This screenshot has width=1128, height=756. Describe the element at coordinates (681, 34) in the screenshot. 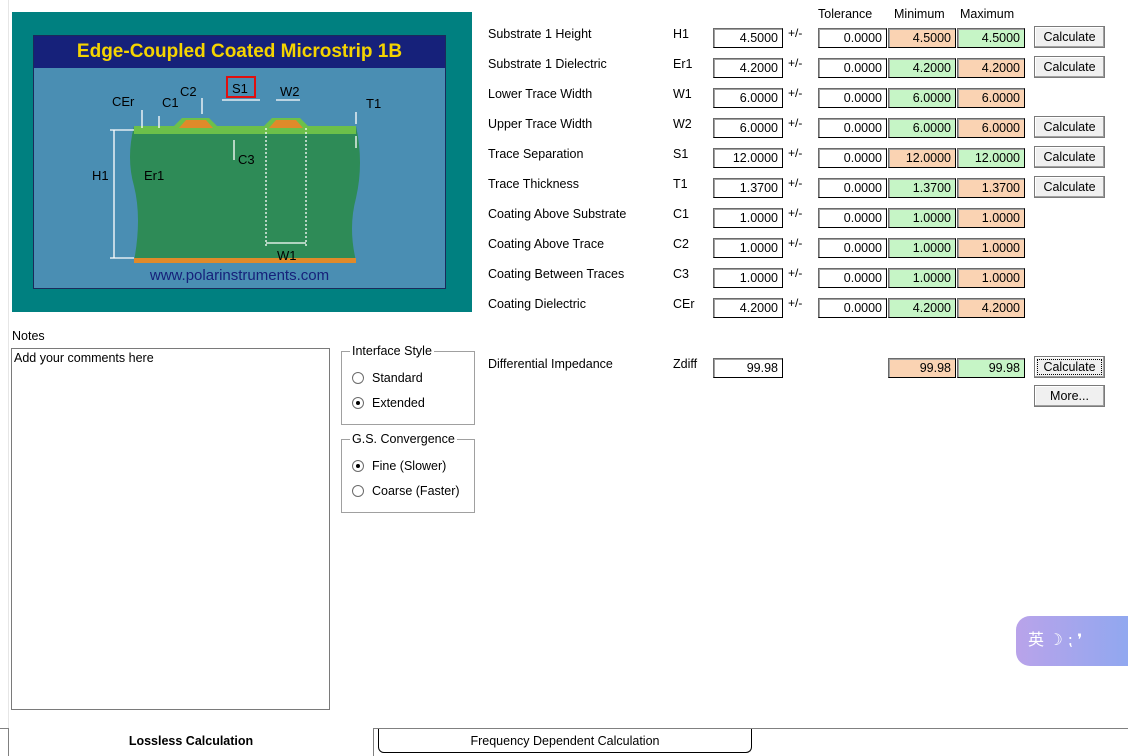

I see `param-symbol-h1: H1` at that location.